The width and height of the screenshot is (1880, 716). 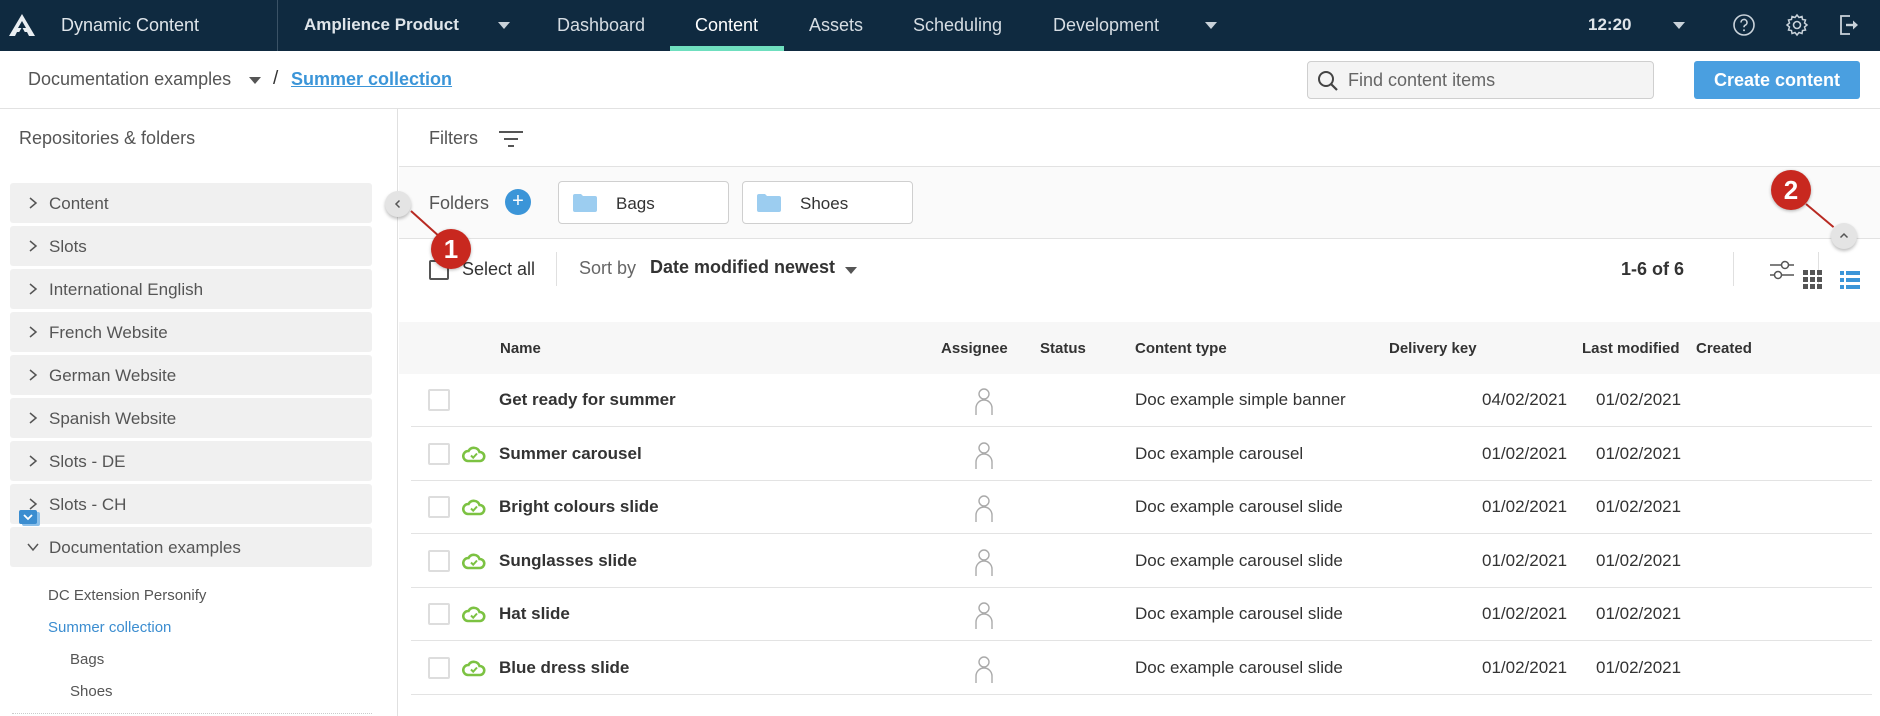 What do you see at coordinates (1181, 348) in the screenshot?
I see `column-header-content-type: Content type` at bounding box center [1181, 348].